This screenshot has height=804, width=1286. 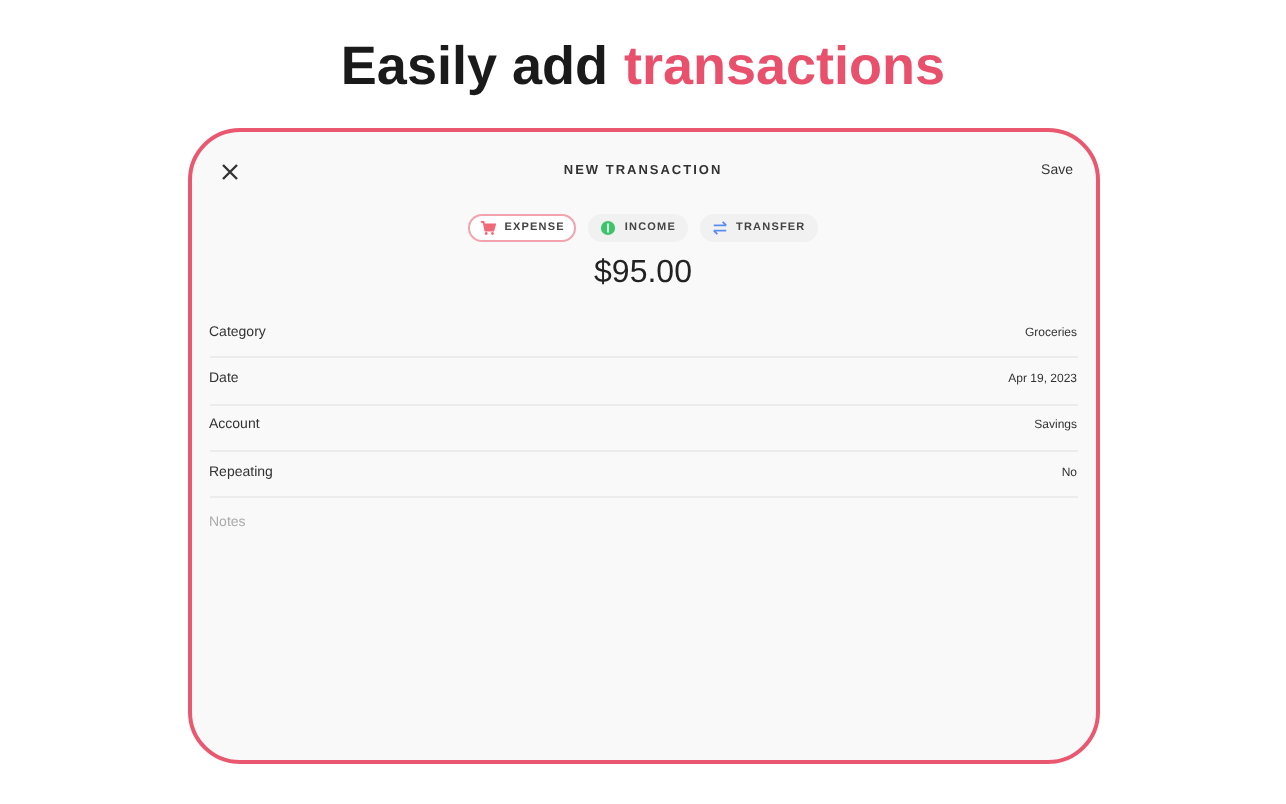 What do you see at coordinates (488, 228) in the screenshot?
I see `cart-icon` at bounding box center [488, 228].